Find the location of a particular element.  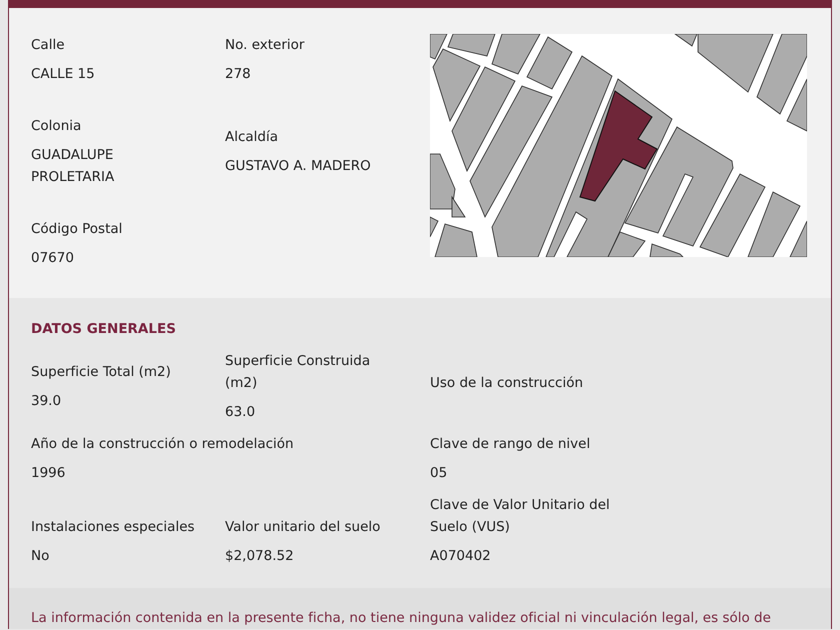

field-value: $2,078.52 is located at coordinates (260, 556).